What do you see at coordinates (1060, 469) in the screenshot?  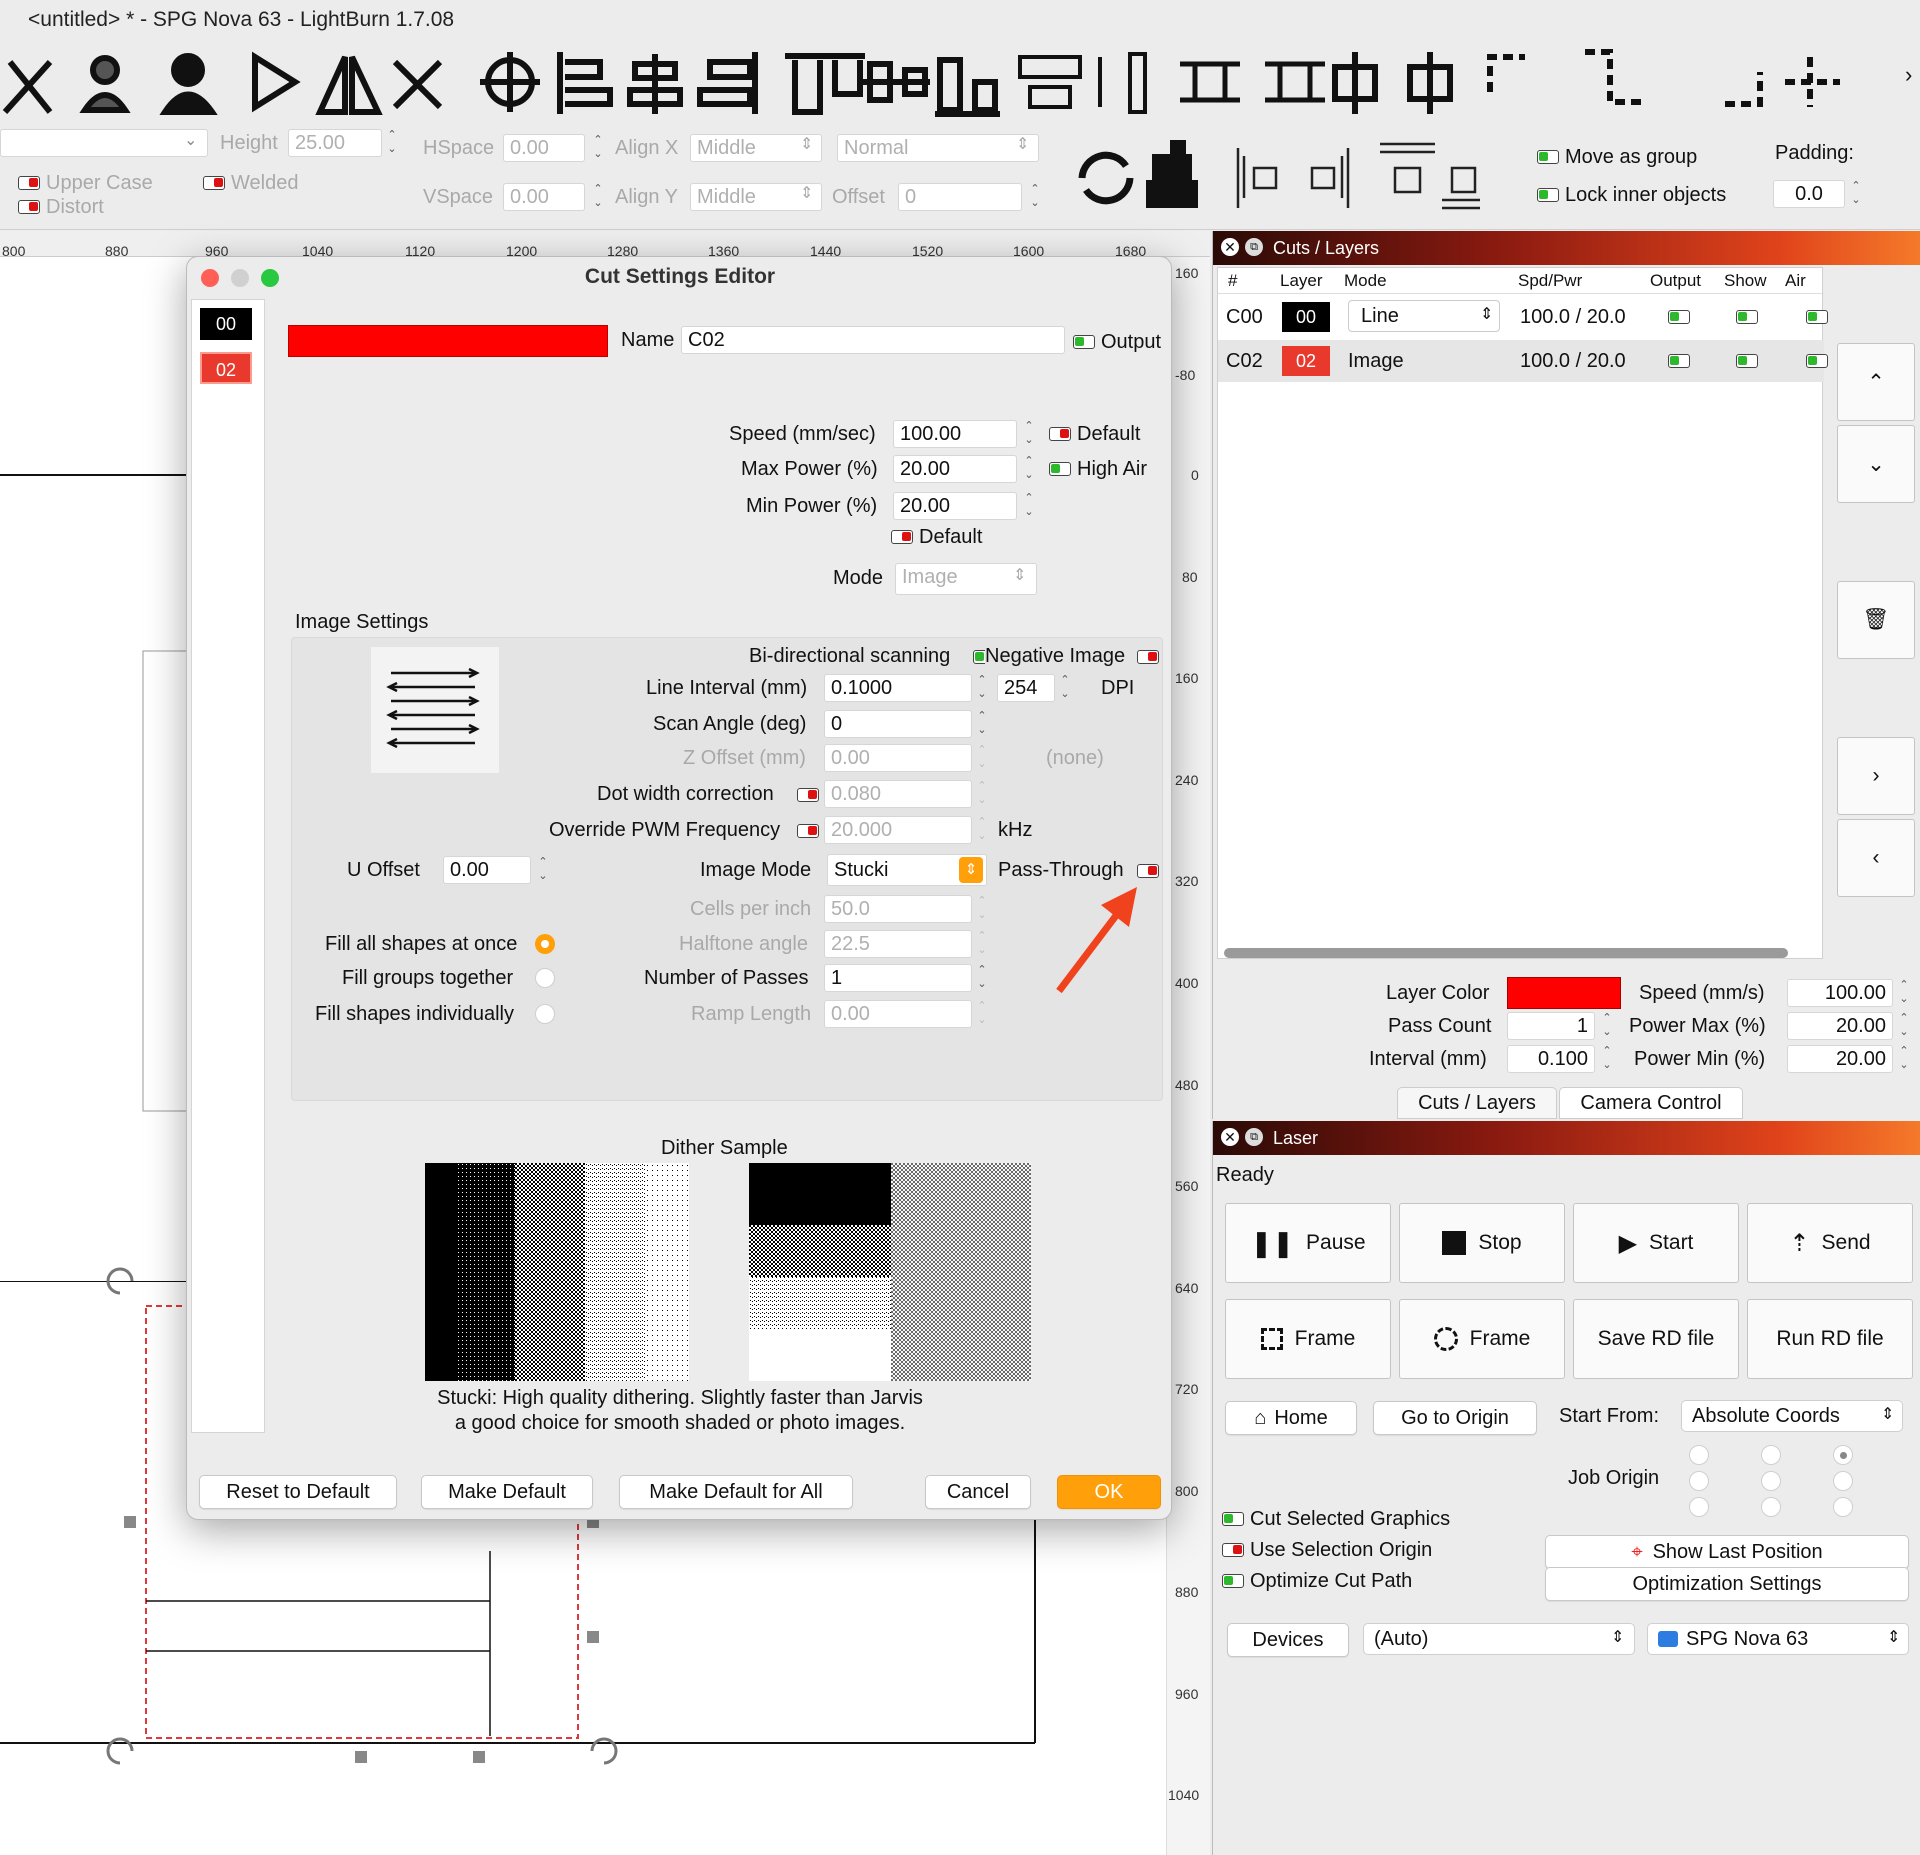 I see `high-air-toggle` at bounding box center [1060, 469].